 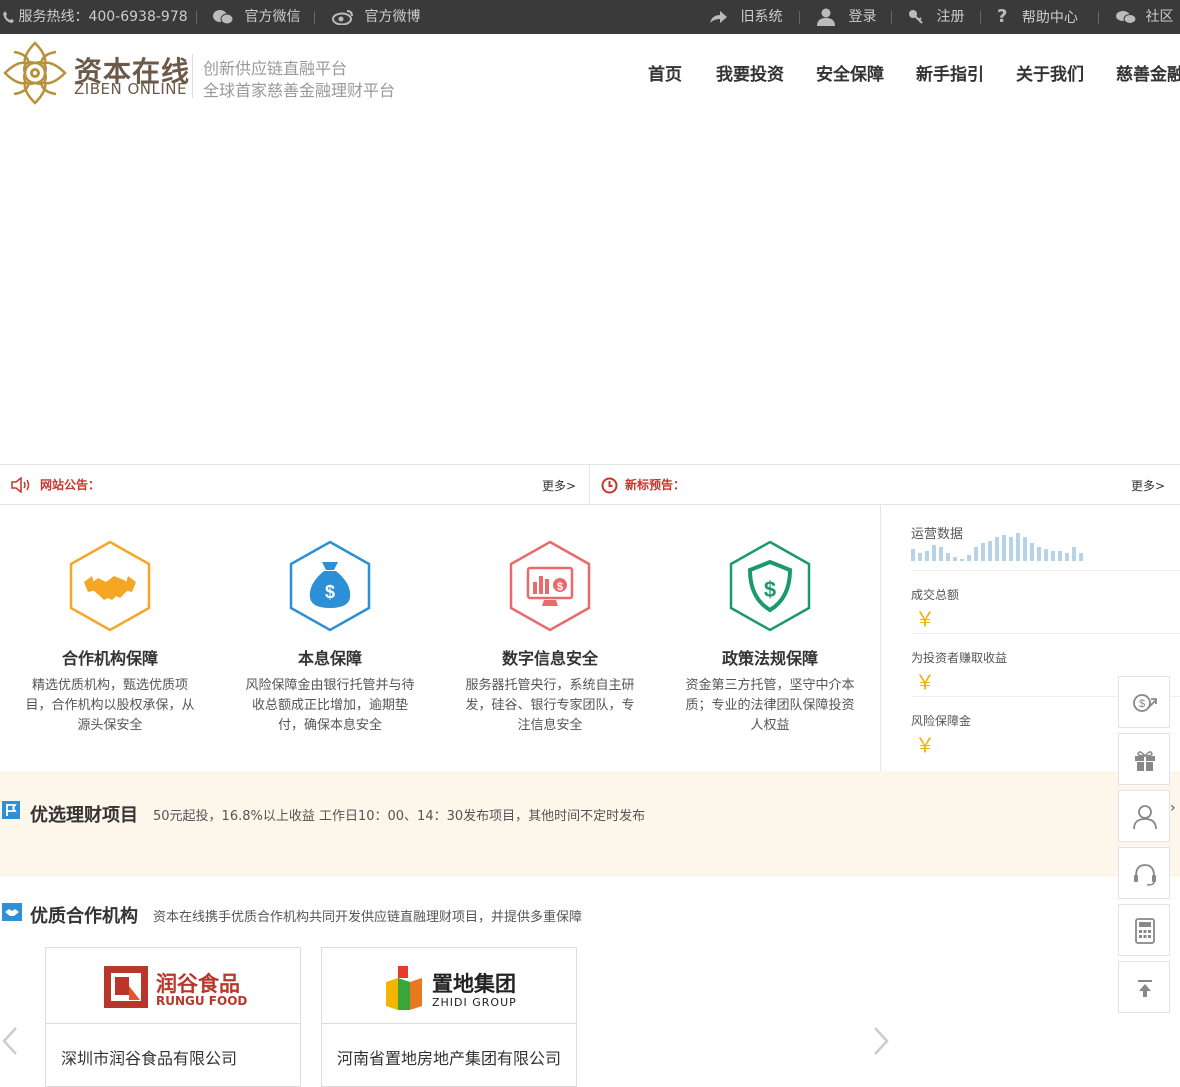 What do you see at coordinates (769, 658) in the screenshot?
I see `feature-title: 政策法规保障` at bounding box center [769, 658].